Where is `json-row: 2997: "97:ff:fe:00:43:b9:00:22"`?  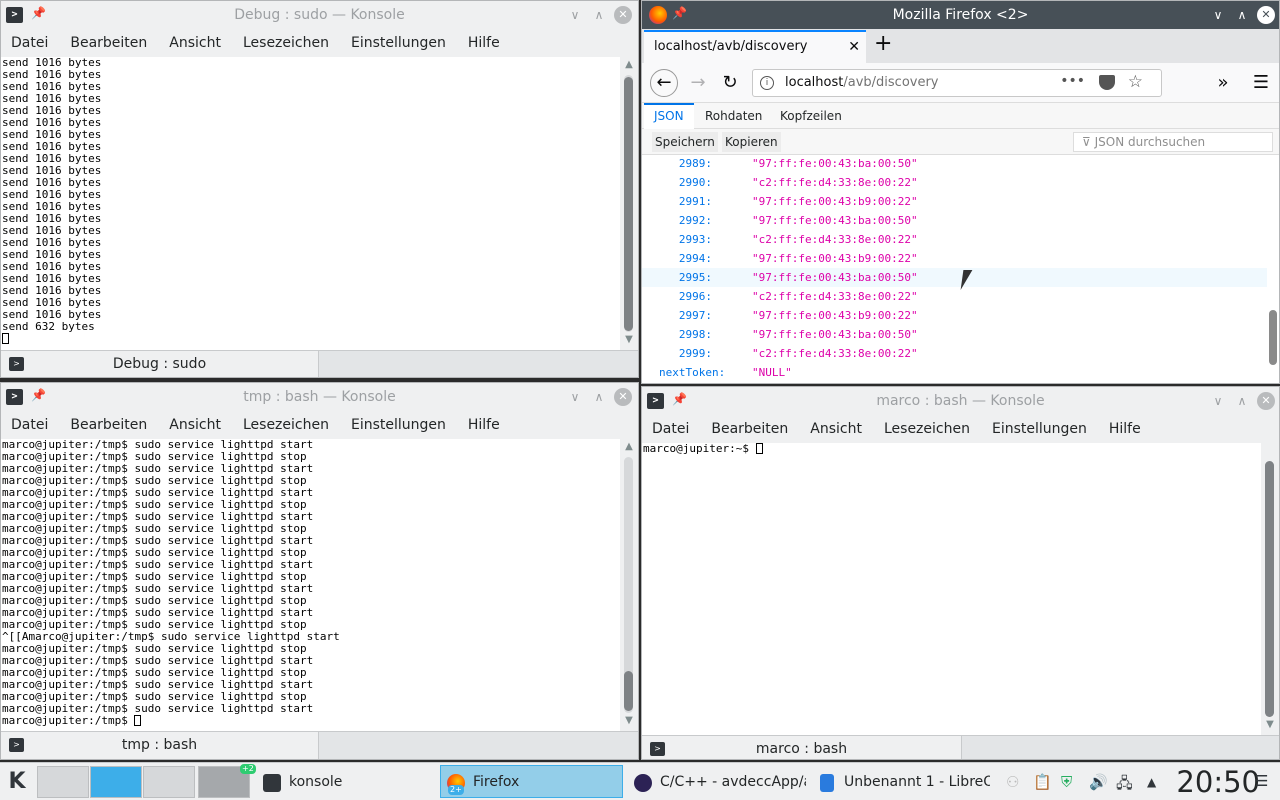
json-row: 2997: "97:ff:fe:00:43:b9:00:22" is located at coordinates (954, 315).